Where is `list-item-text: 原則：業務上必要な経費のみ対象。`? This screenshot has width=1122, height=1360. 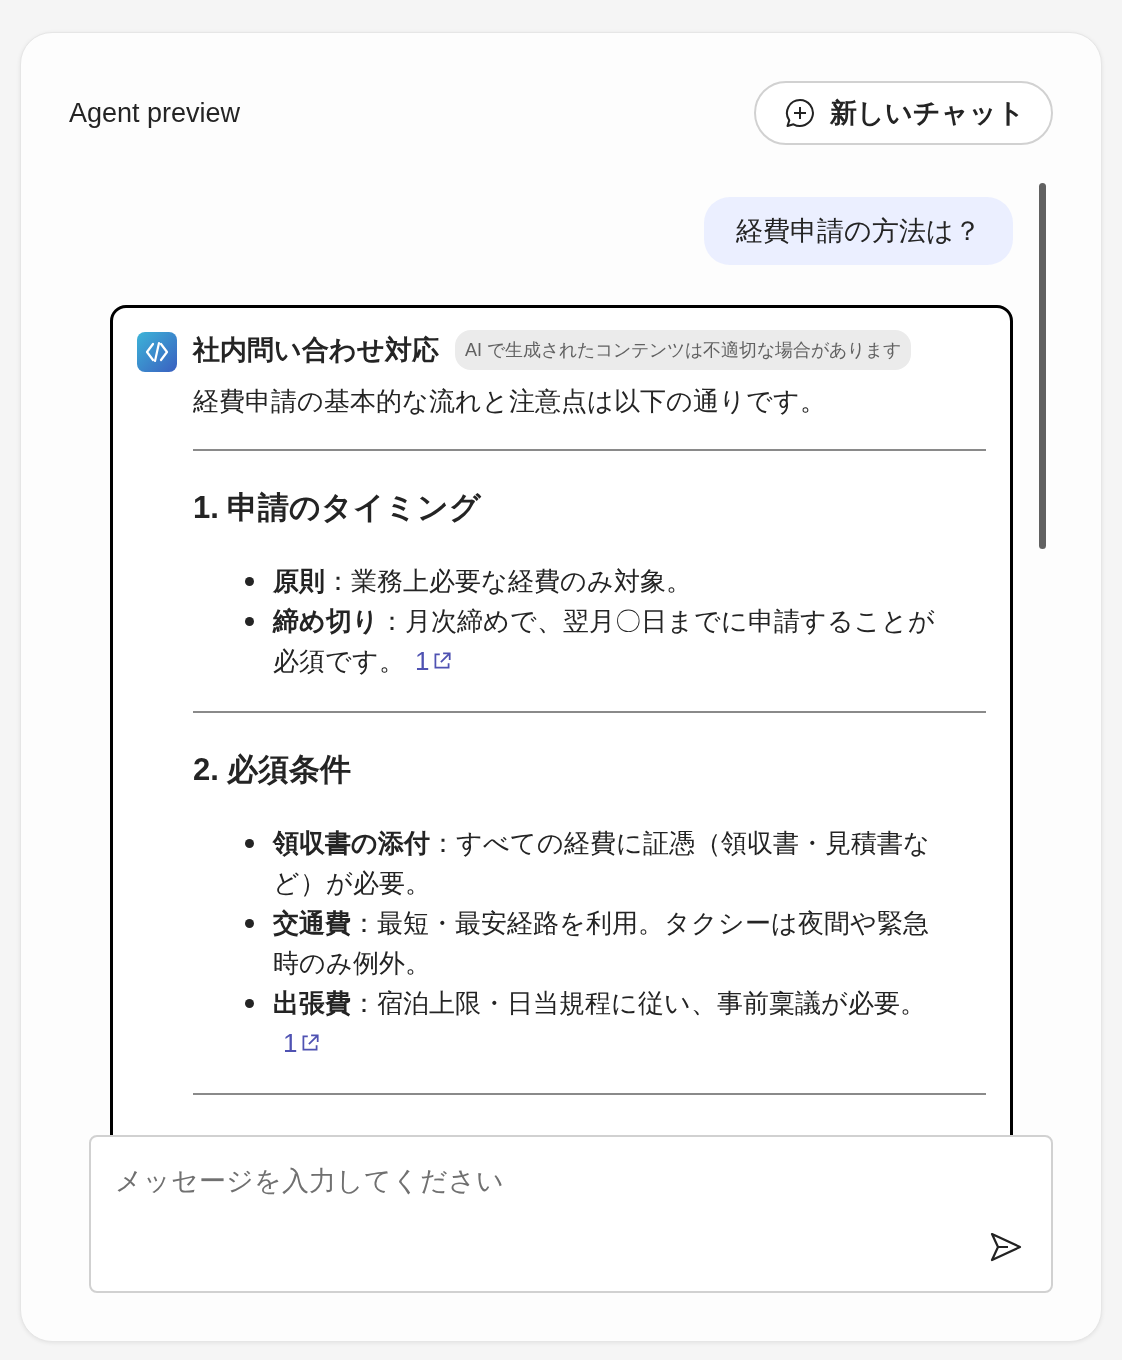
list-item-text: 原則：業務上必要な経費のみ対象。 is located at coordinates (482, 581).